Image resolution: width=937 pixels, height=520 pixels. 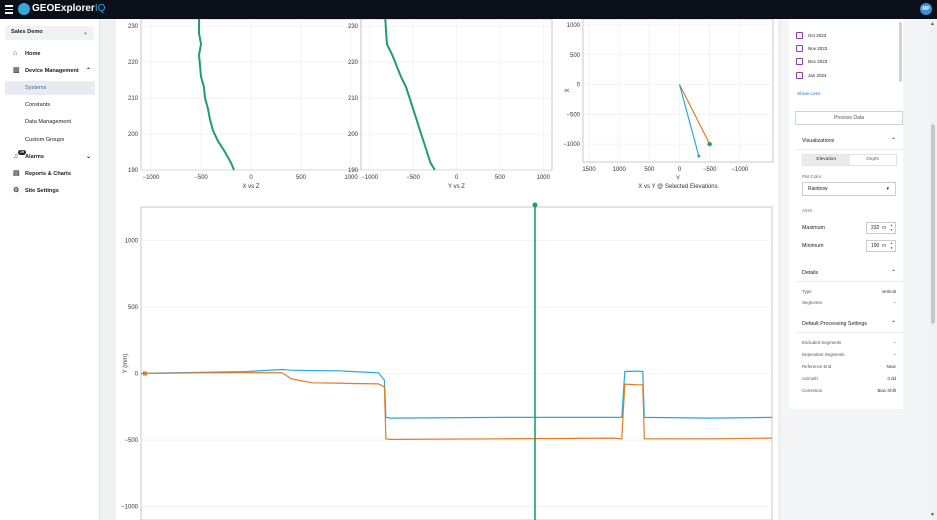 I want to click on sidebar-item-constants: Constants, so click(x=50, y=105).